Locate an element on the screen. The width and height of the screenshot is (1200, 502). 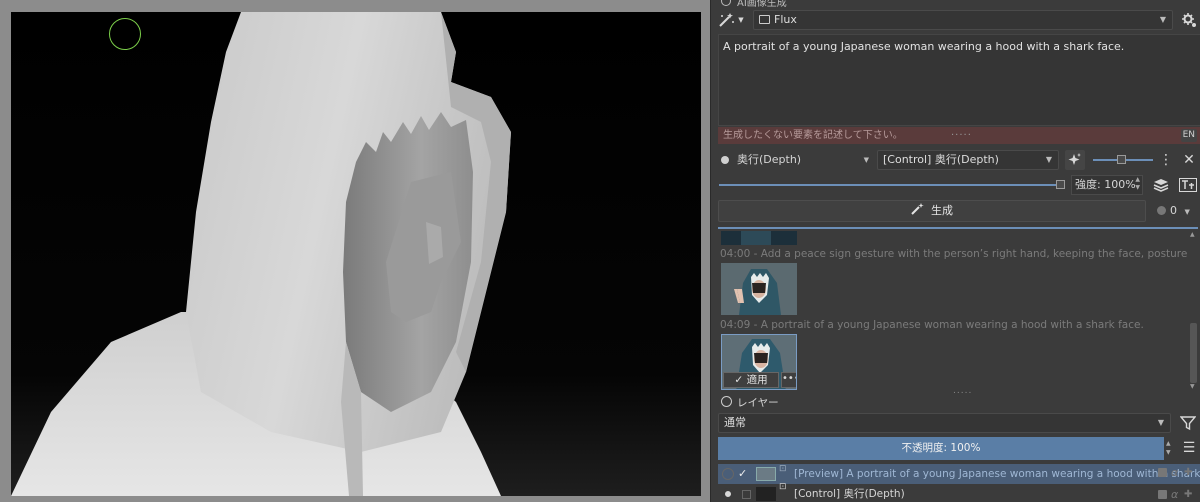
settings-button is located at coordinates (1189, 20).